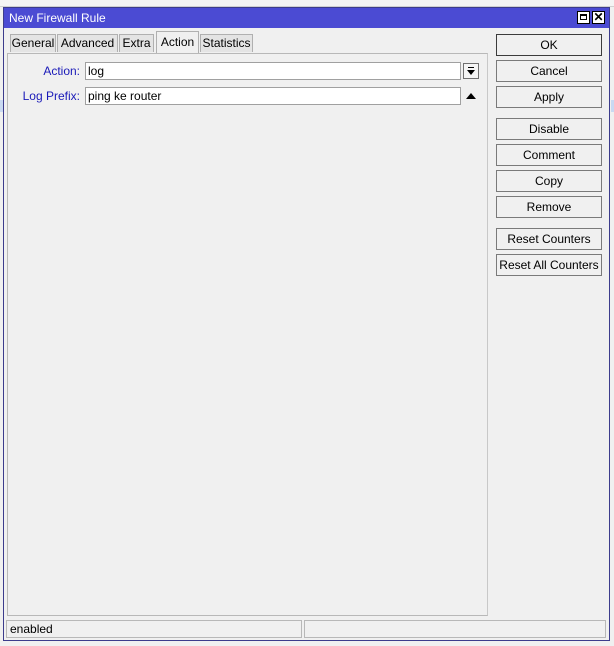 This screenshot has height=646, width=614. Describe the element at coordinates (471, 71) in the screenshot. I see `dropdown-arrow-icon` at that location.